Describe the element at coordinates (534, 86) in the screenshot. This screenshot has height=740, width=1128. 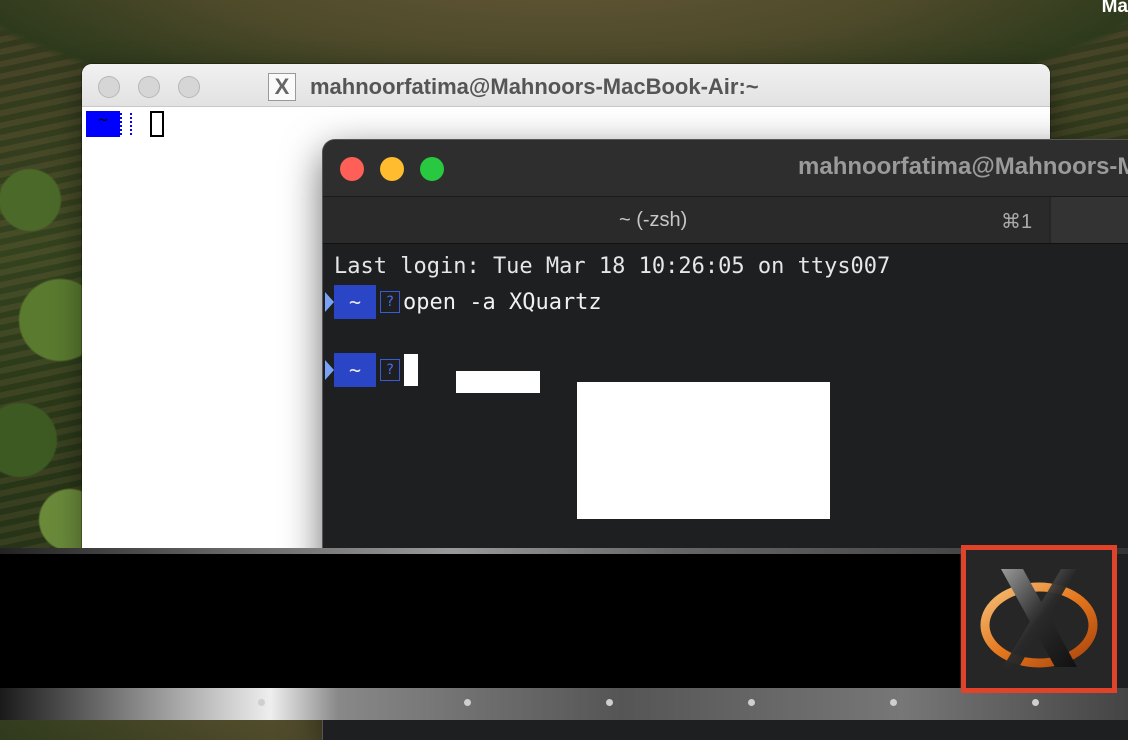
I see `xterm-title: mahnoorfatima@Mahnoors-MacBook-Air:~` at that location.